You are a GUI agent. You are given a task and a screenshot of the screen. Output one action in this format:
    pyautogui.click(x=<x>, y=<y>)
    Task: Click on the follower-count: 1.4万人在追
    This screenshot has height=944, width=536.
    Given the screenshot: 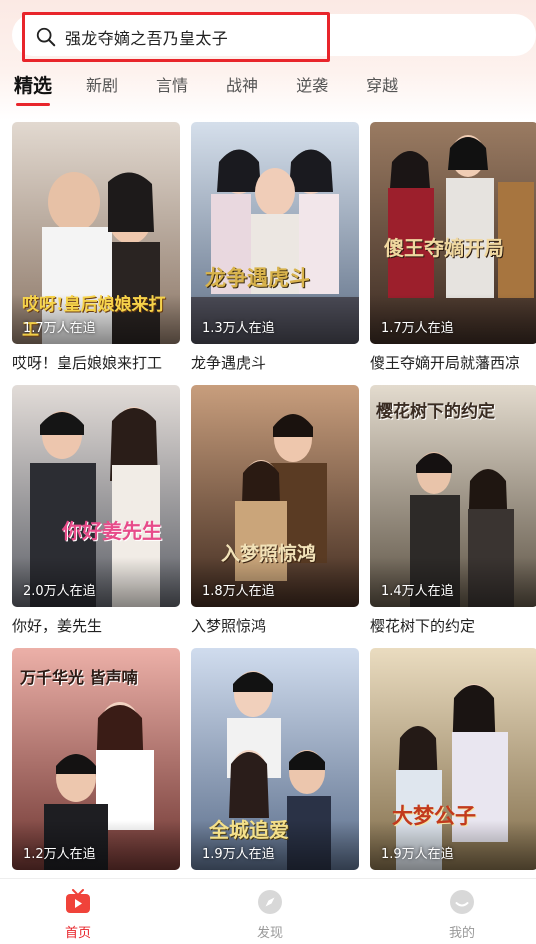 What is the action you would take?
    pyautogui.click(x=417, y=591)
    